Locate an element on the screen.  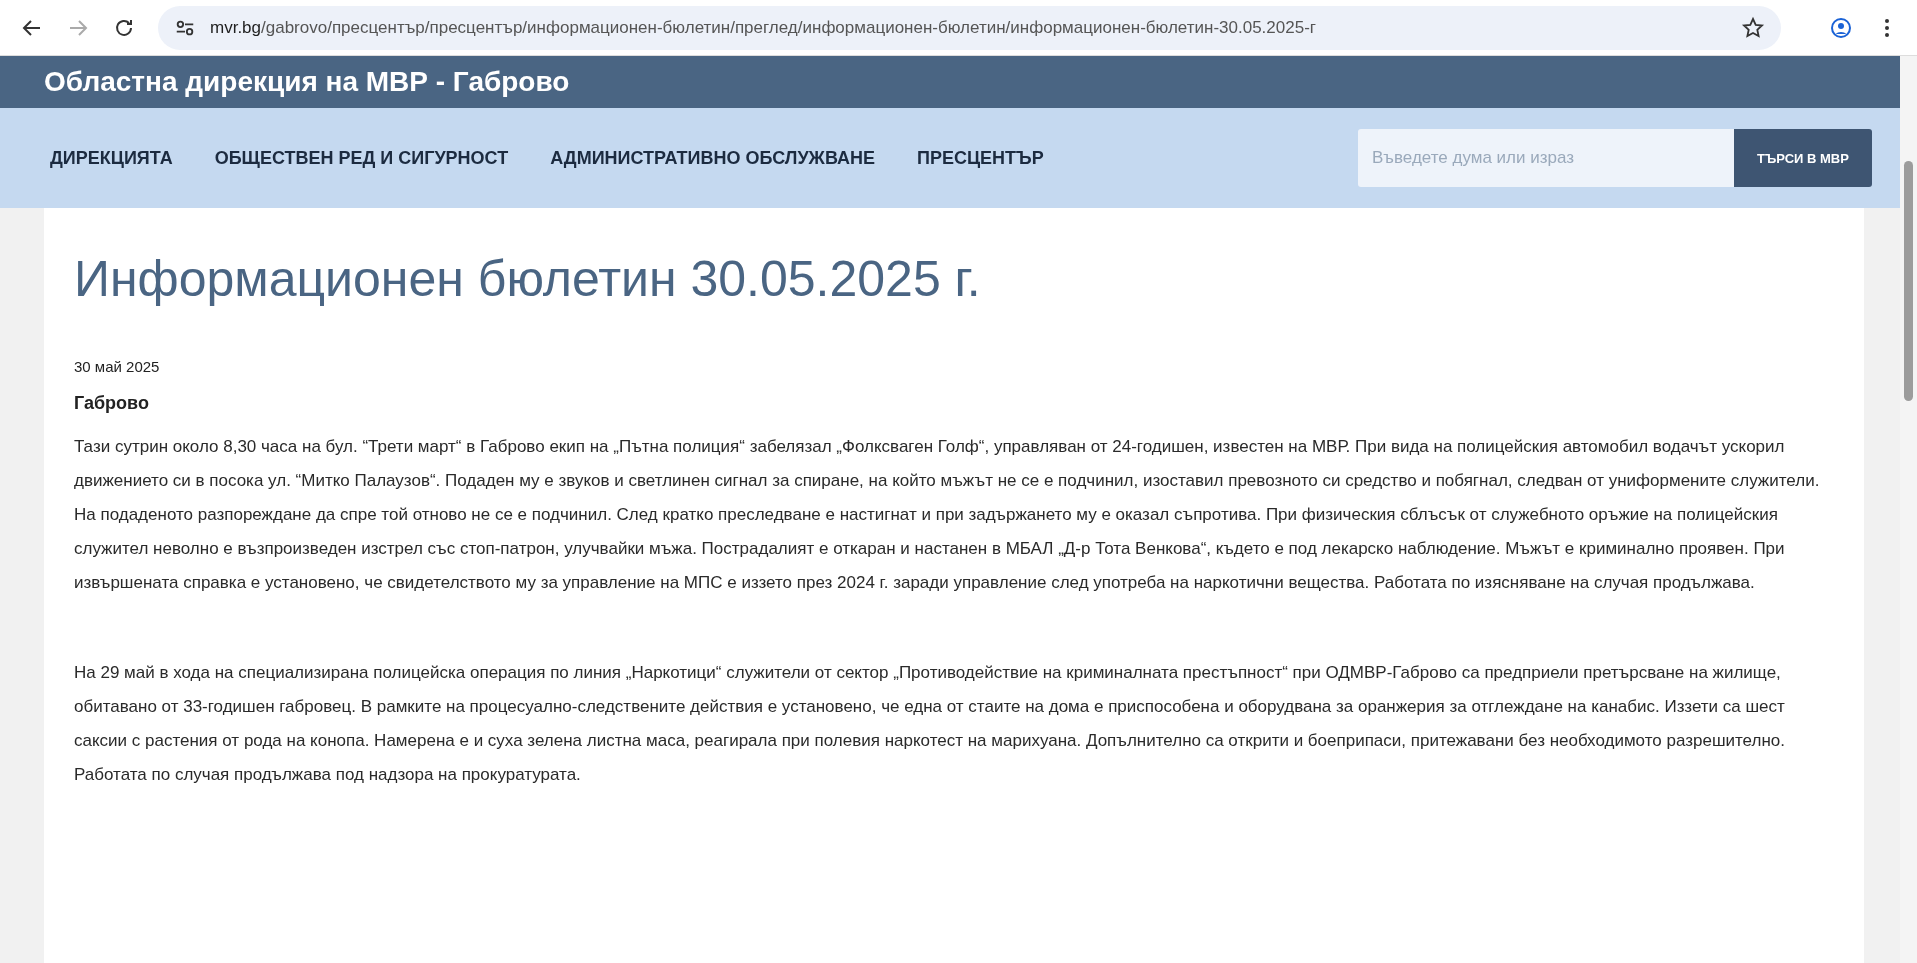
article-location: Габрово is located at coordinates (112, 403).